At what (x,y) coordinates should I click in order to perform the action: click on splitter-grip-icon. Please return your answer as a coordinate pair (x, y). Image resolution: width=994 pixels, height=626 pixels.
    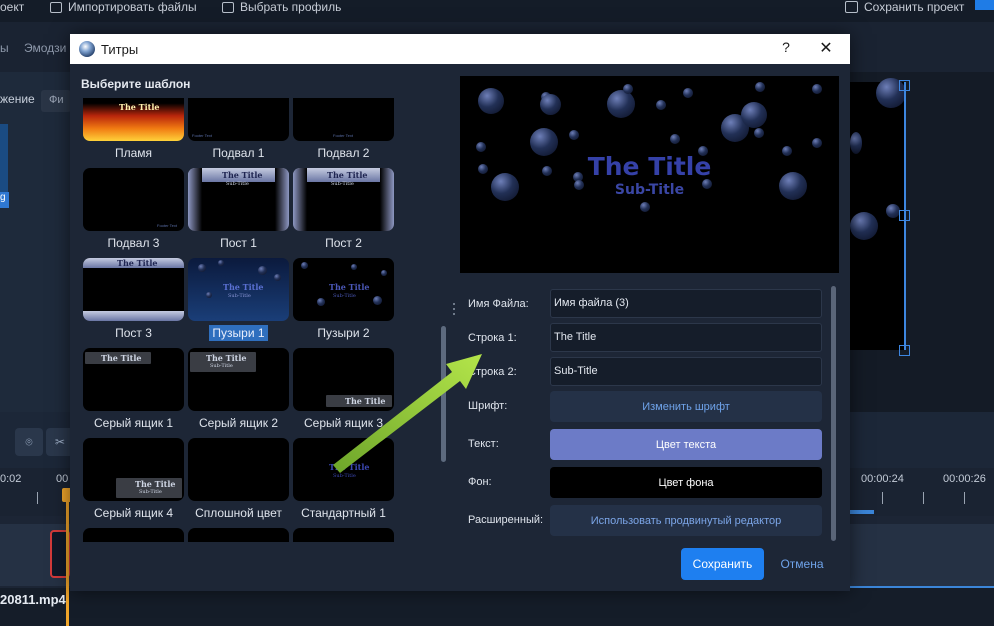
    Looking at the image, I should click on (454, 309).